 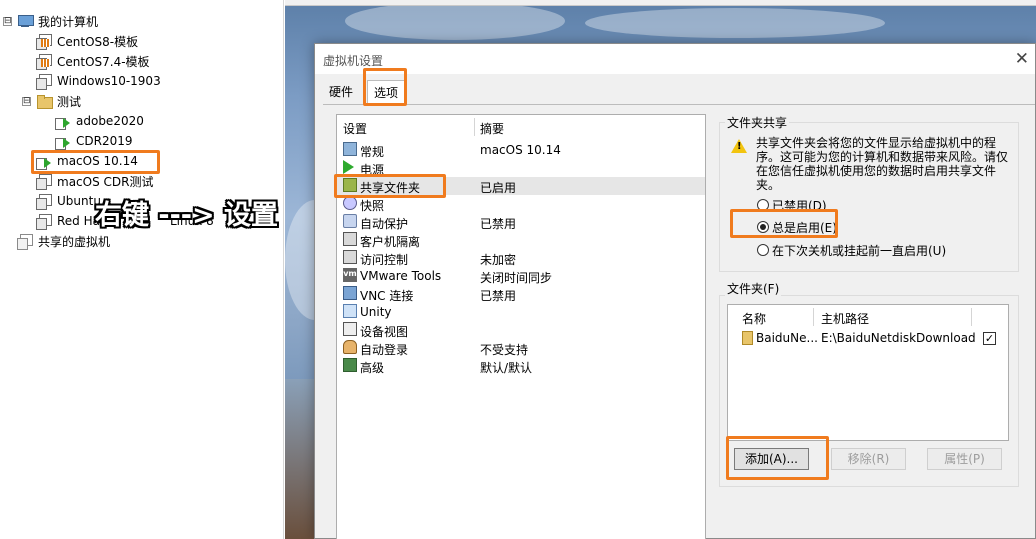 I want to click on vmware-tools-icon: vm, so click(x=350, y=275).